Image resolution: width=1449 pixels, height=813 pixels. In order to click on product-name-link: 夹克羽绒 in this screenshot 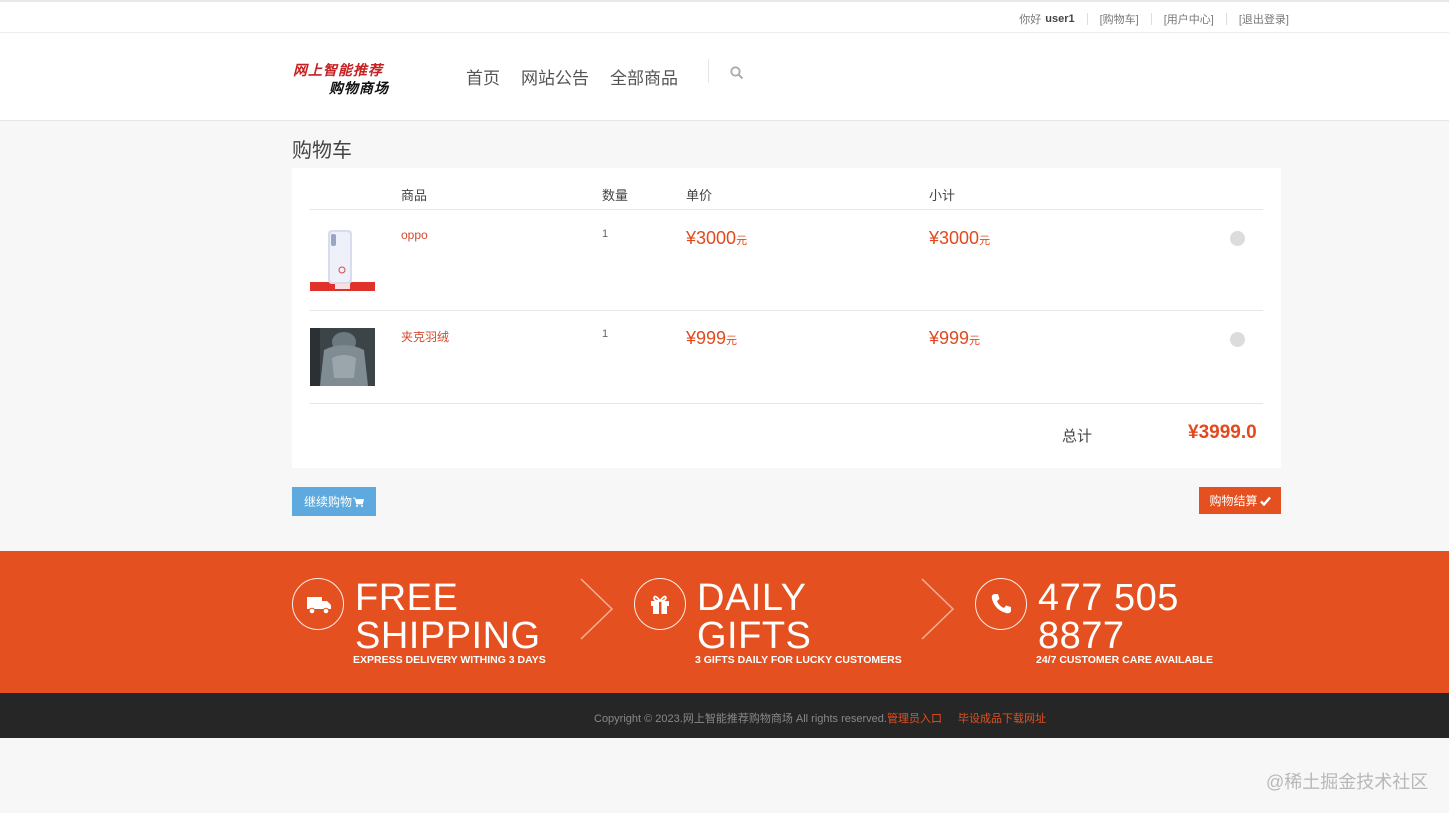, I will do `click(425, 336)`.